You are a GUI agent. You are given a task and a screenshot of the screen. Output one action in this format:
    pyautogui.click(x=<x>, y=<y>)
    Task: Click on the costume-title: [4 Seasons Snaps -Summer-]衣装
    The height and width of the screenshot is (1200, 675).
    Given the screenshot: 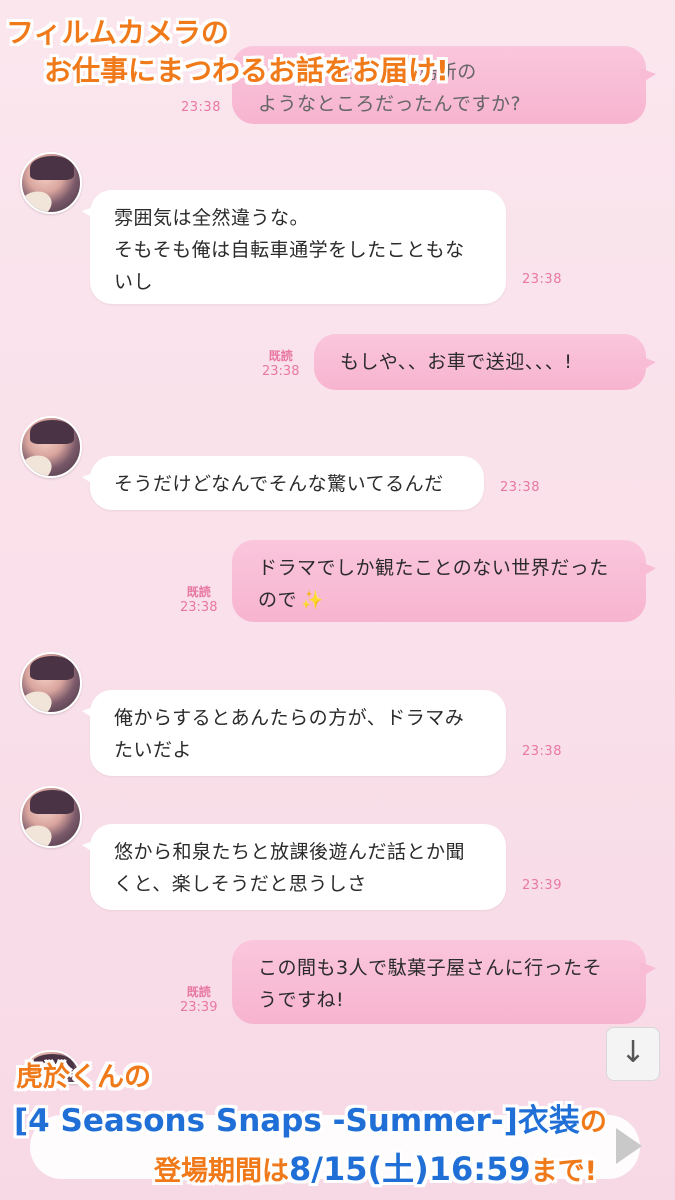 What is the action you would take?
    pyautogui.click(x=297, y=1121)
    